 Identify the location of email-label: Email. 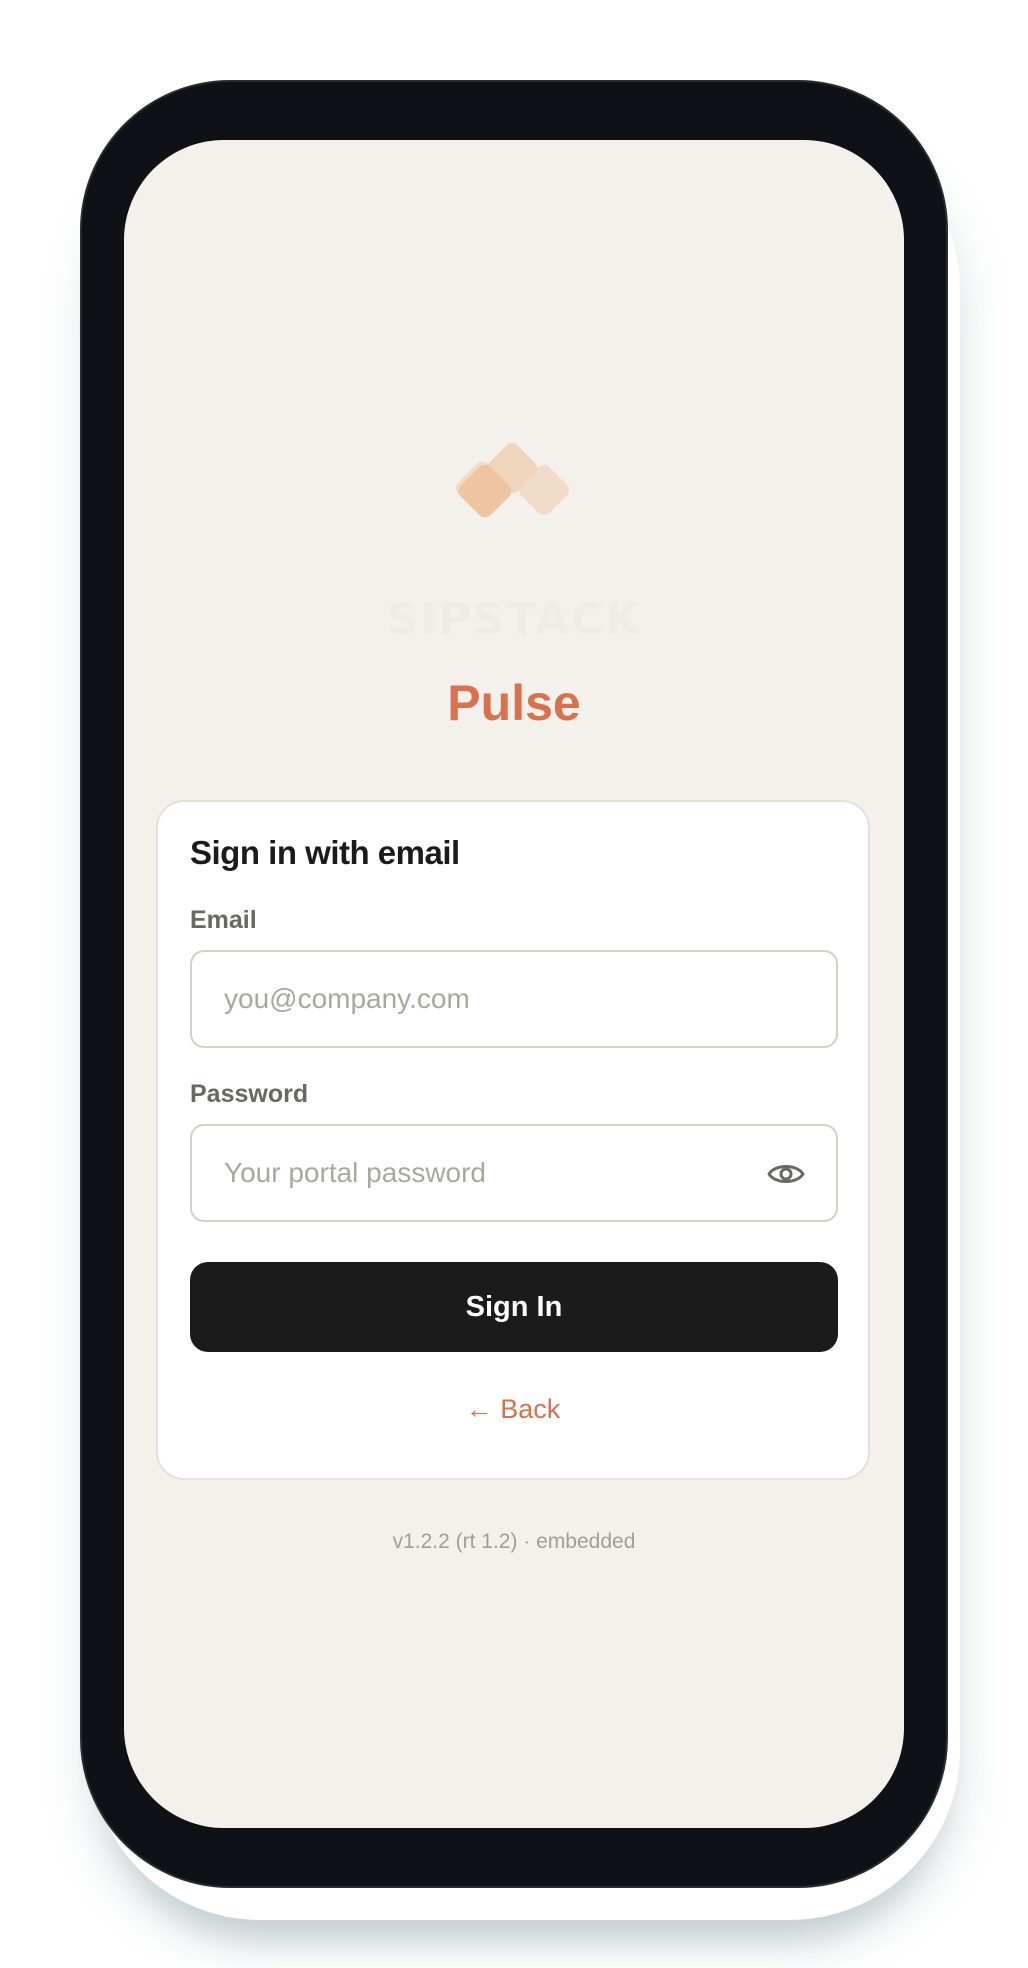
(223, 920).